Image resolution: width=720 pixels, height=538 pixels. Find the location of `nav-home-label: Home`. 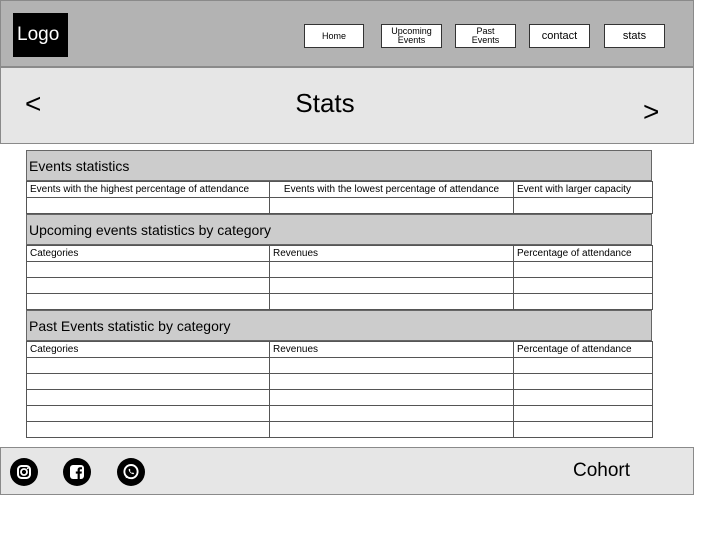

nav-home-label: Home is located at coordinates (333, 35).